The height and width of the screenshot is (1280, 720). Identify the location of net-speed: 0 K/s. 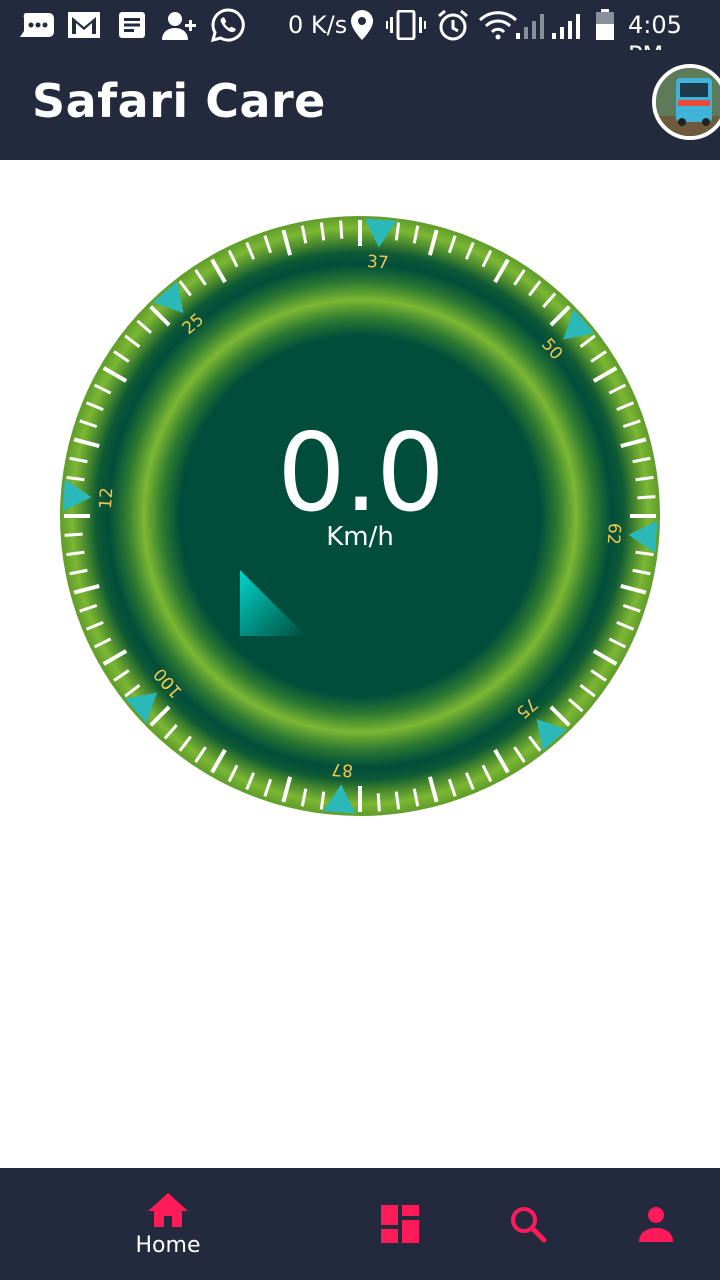
(318, 25).